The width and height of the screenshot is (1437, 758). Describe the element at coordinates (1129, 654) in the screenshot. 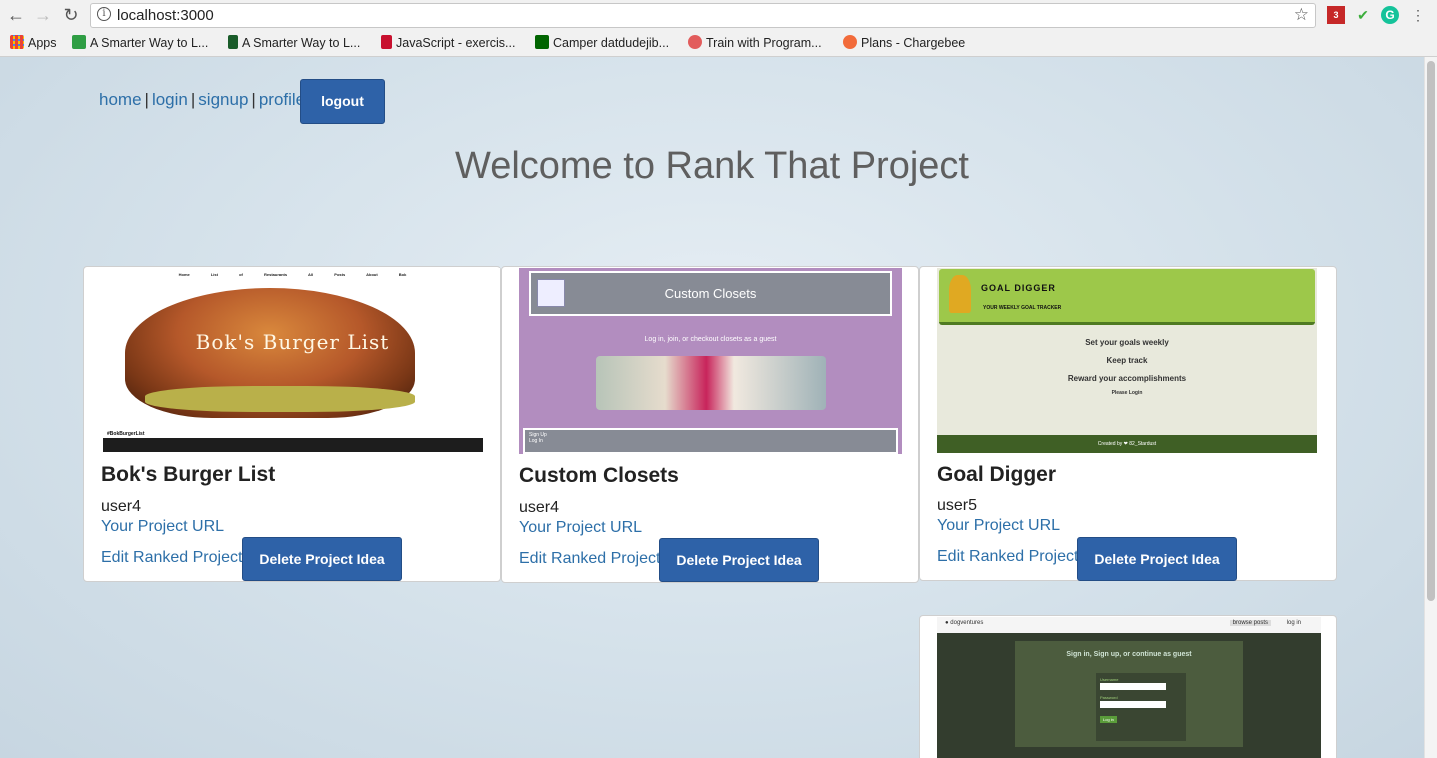

I see `thumb-title: Sign in, Sign up, or continue as guest` at that location.